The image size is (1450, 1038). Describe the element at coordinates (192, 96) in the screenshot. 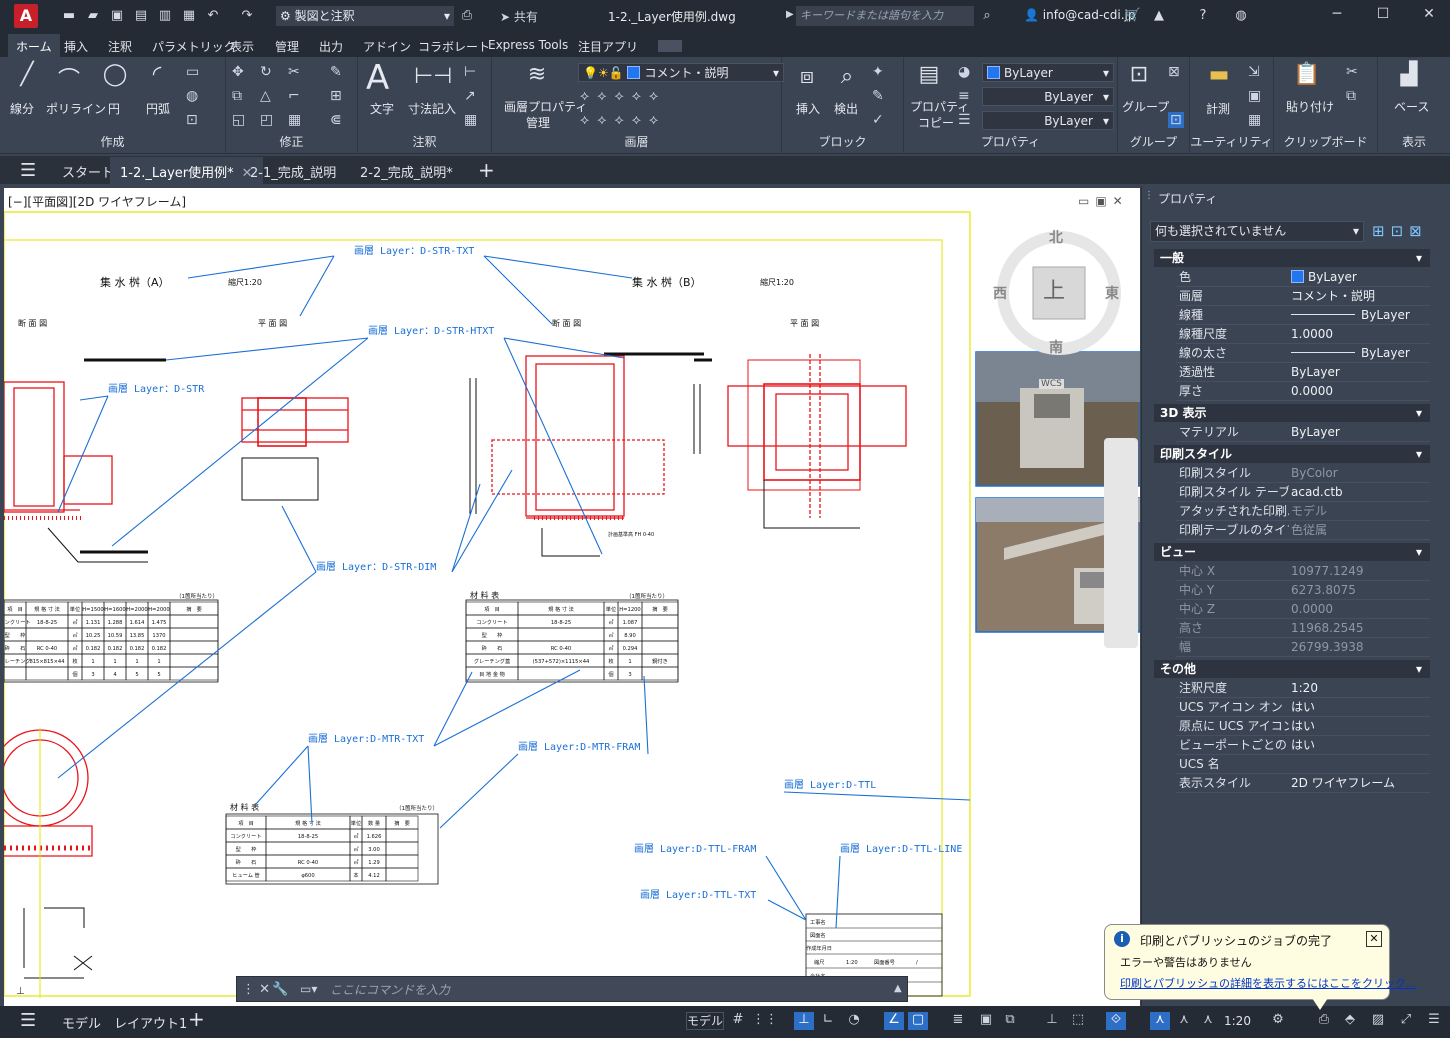

I see `hatch-icon: ◍` at that location.